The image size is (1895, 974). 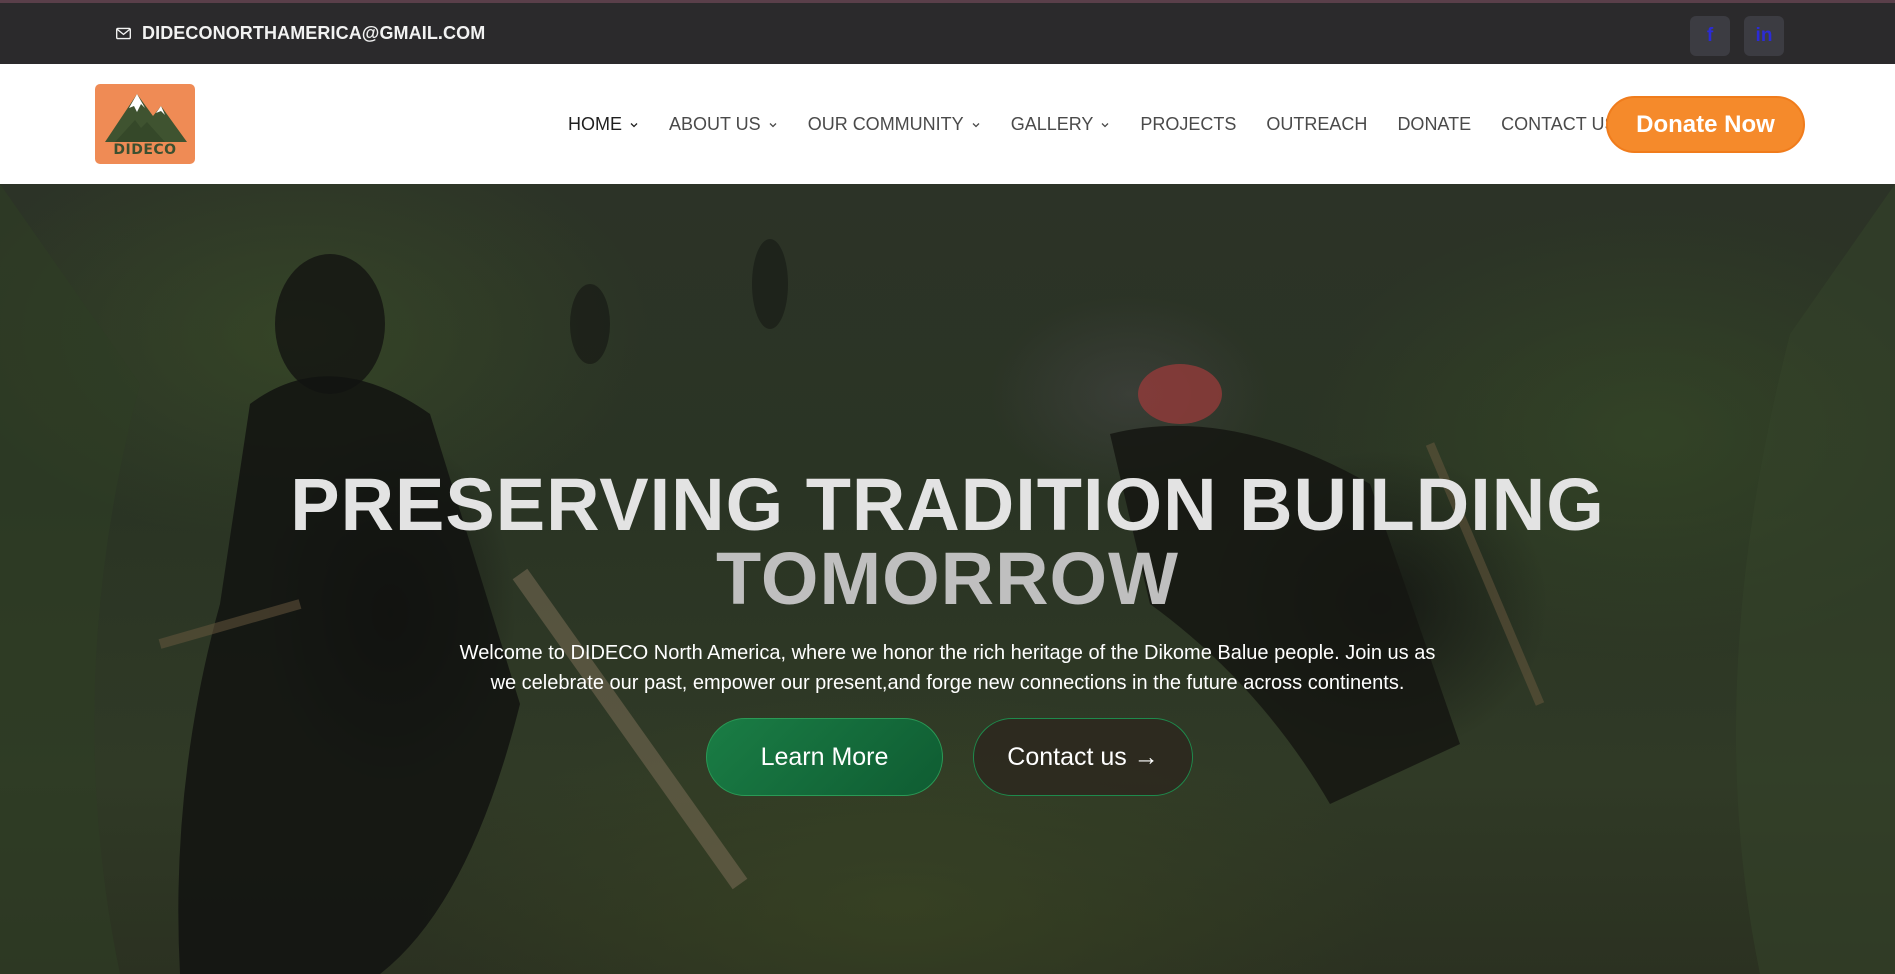 I want to click on hero-title-line2: TOMORROW, so click(x=947, y=578).